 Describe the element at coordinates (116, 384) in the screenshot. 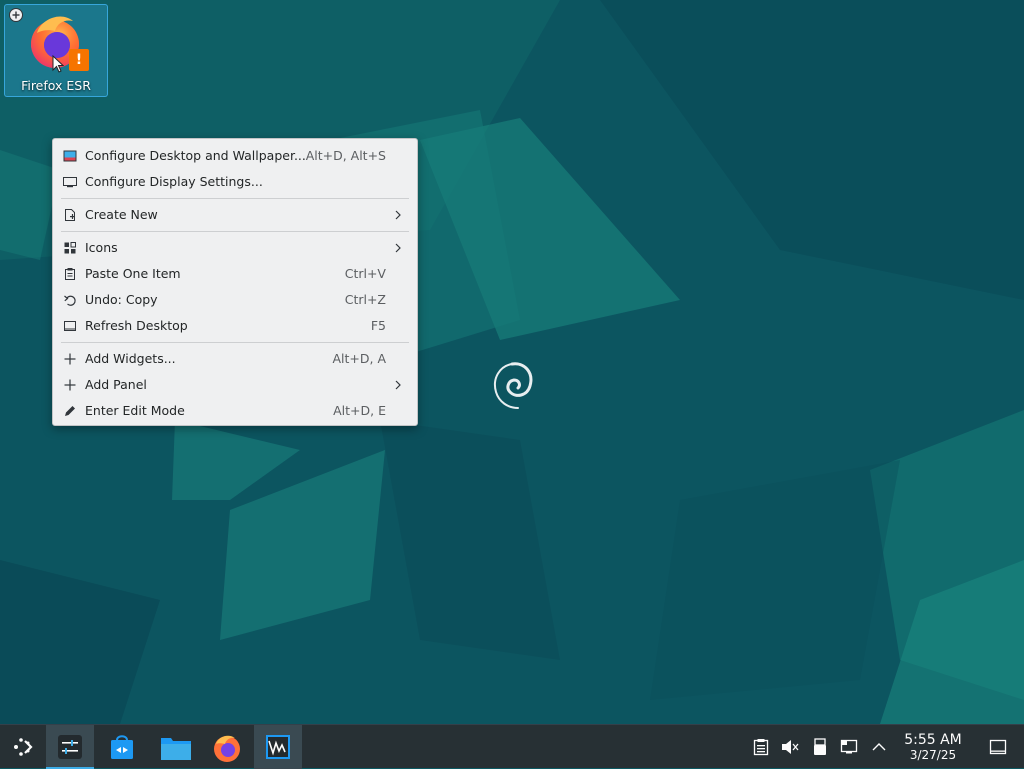

I see `menu-item-label: Add Panel` at that location.